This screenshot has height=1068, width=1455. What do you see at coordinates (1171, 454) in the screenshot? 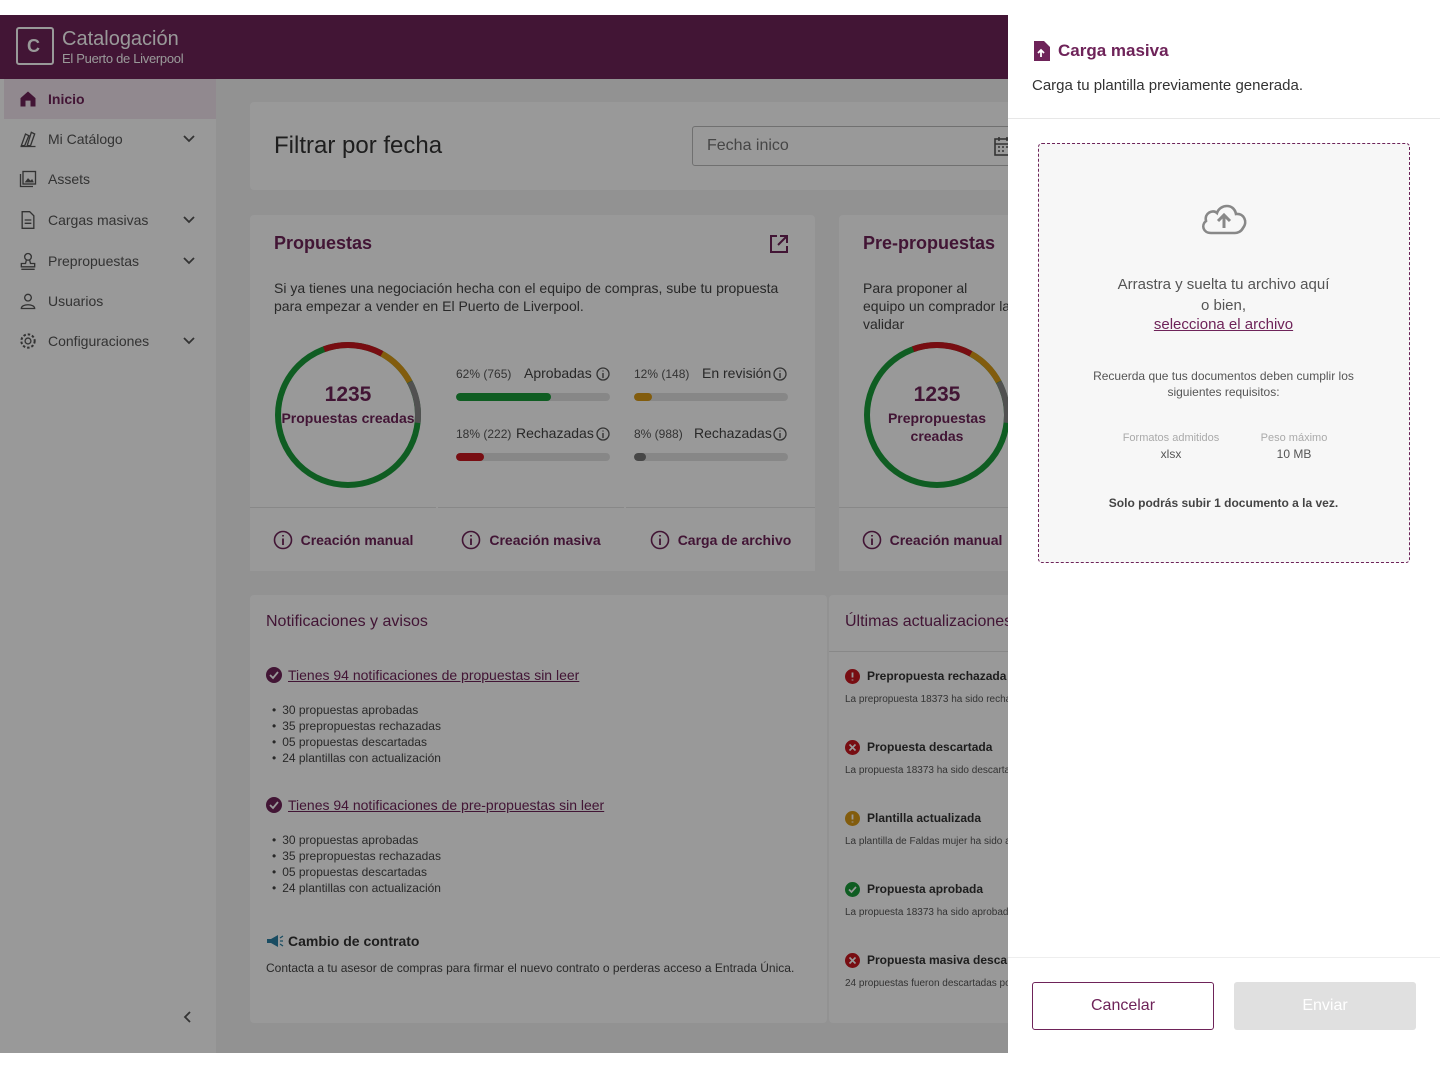
I see `formats-value: xlsx` at bounding box center [1171, 454].